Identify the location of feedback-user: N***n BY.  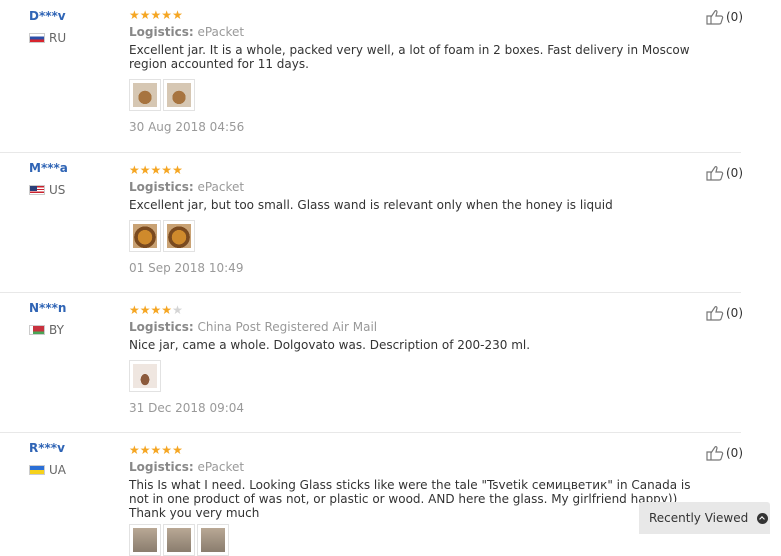
(47, 319).